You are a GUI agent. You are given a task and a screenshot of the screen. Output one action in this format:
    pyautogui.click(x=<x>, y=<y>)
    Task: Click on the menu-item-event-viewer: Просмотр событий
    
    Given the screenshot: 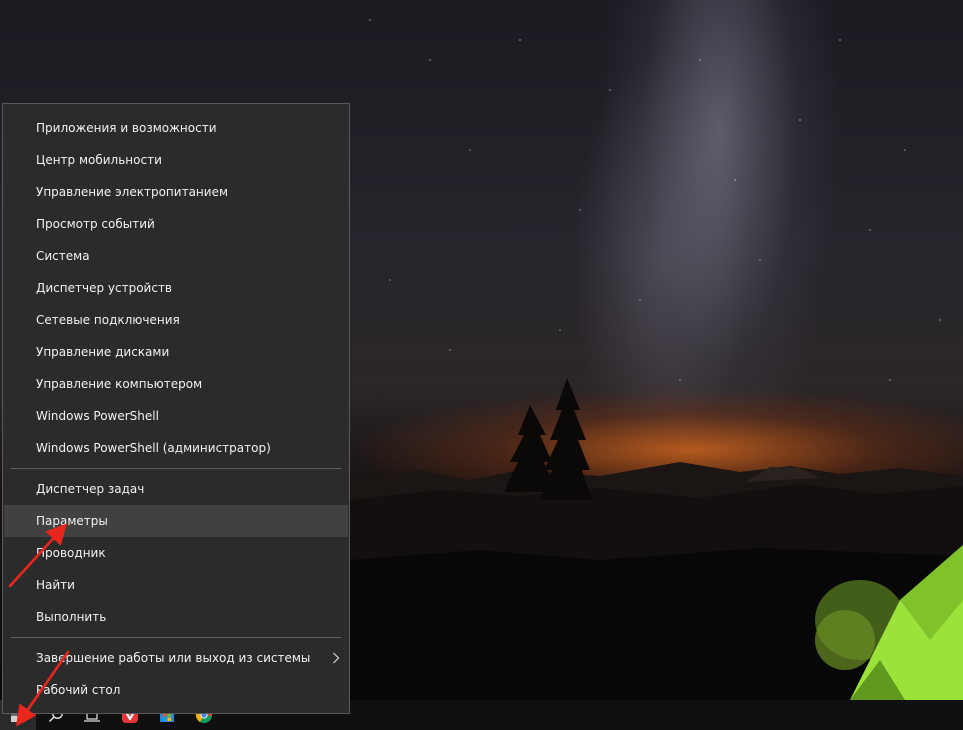 What is the action you would take?
    pyautogui.click(x=176, y=224)
    